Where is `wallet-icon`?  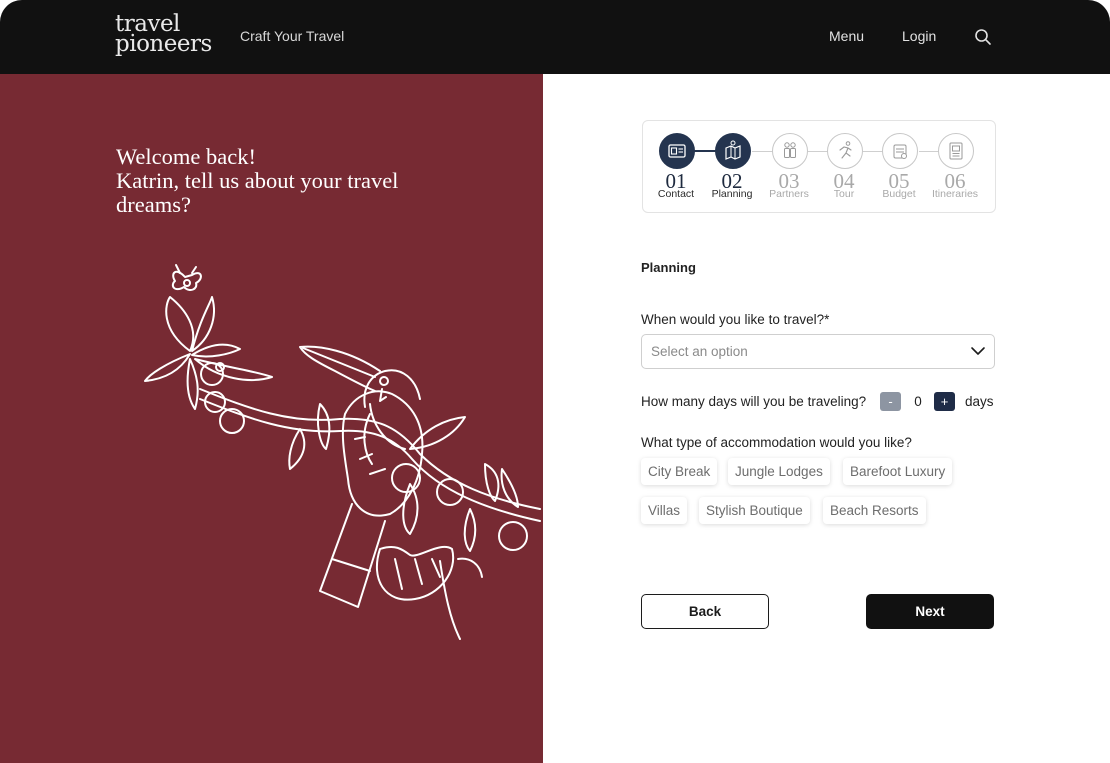
wallet-icon is located at coordinates (900, 151).